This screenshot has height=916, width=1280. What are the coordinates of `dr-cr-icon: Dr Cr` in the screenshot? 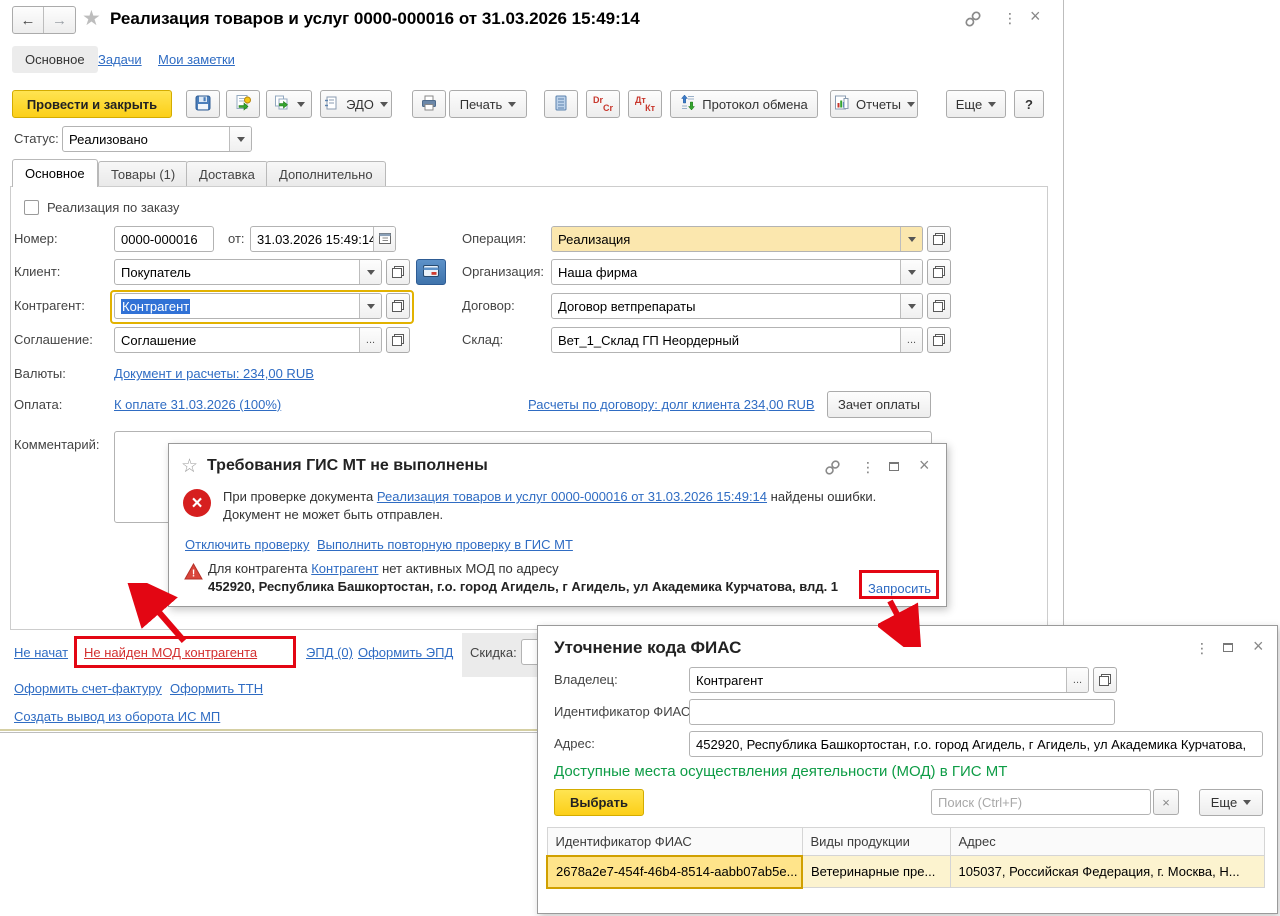 It's located at (603, 104).